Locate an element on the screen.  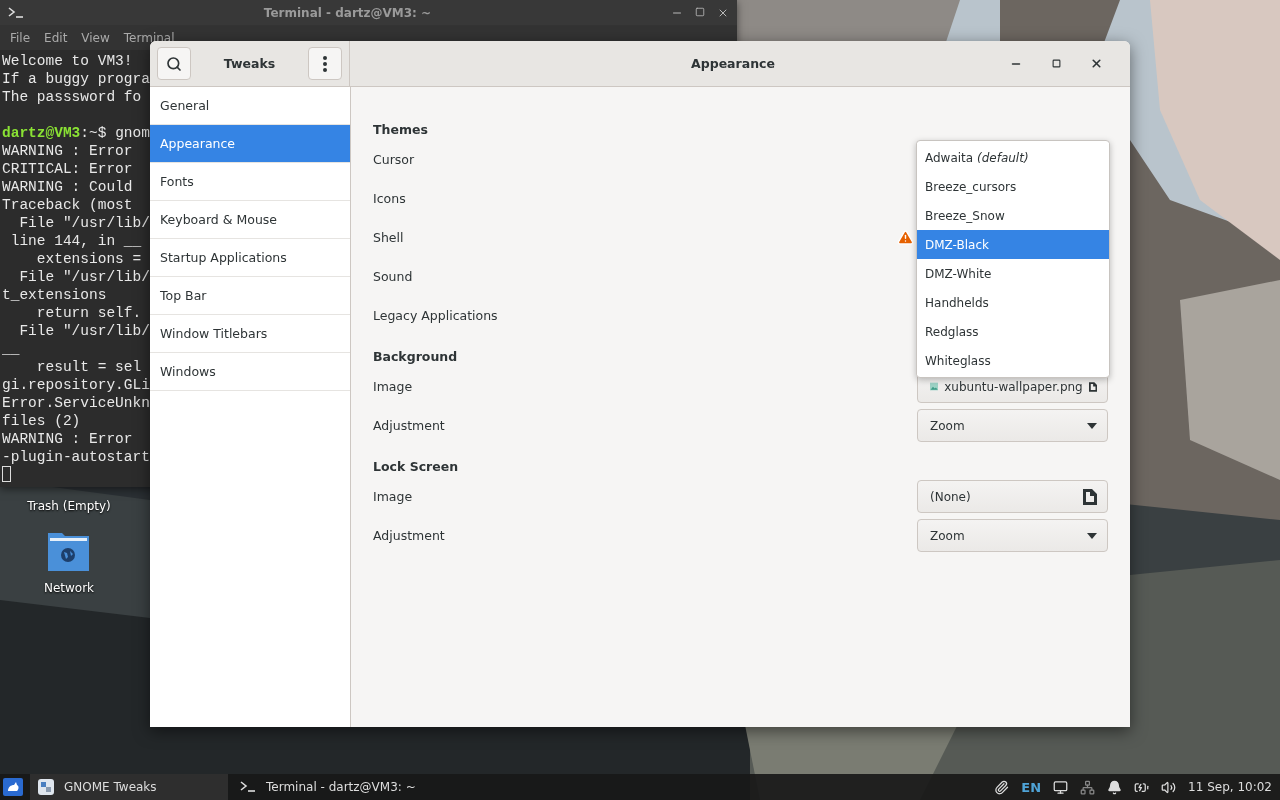
terminal-cursor is located at coordinates (6, 474).